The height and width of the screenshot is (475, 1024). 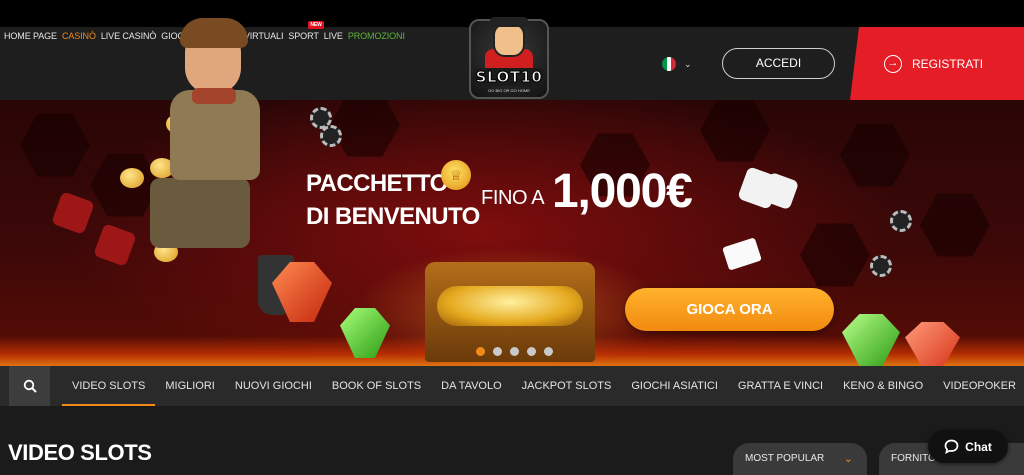 I want to click on character-hair, so click(x=214, y=33).